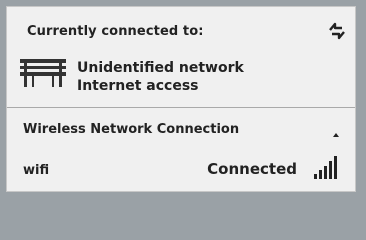 Image resolution: width=366 pixels, height=240 pixels. Describe the element at coordinates (337, 31) in the screenshot. I see `refresh-icon` at that location.